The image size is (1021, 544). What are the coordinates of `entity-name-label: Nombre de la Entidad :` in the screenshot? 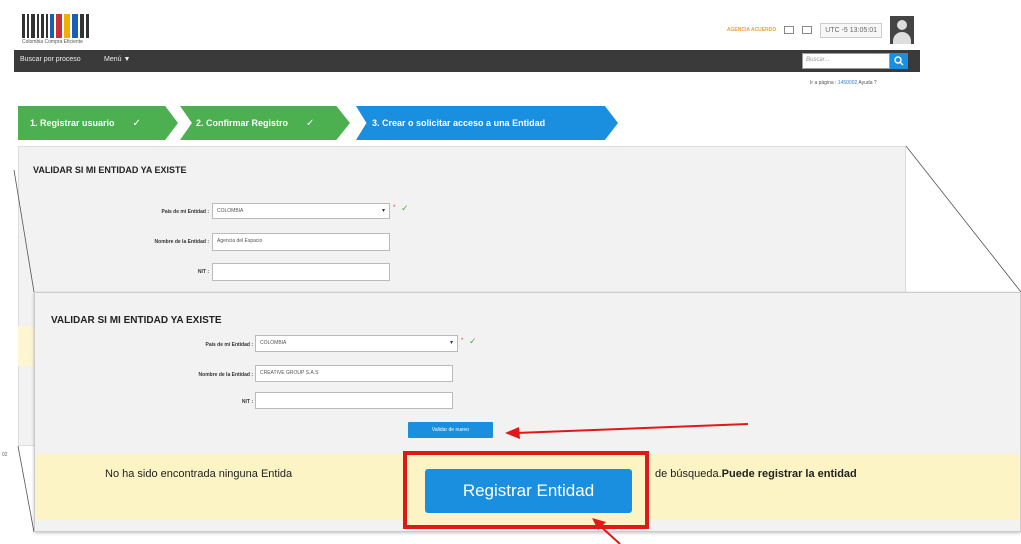 It's located at (225, 375).